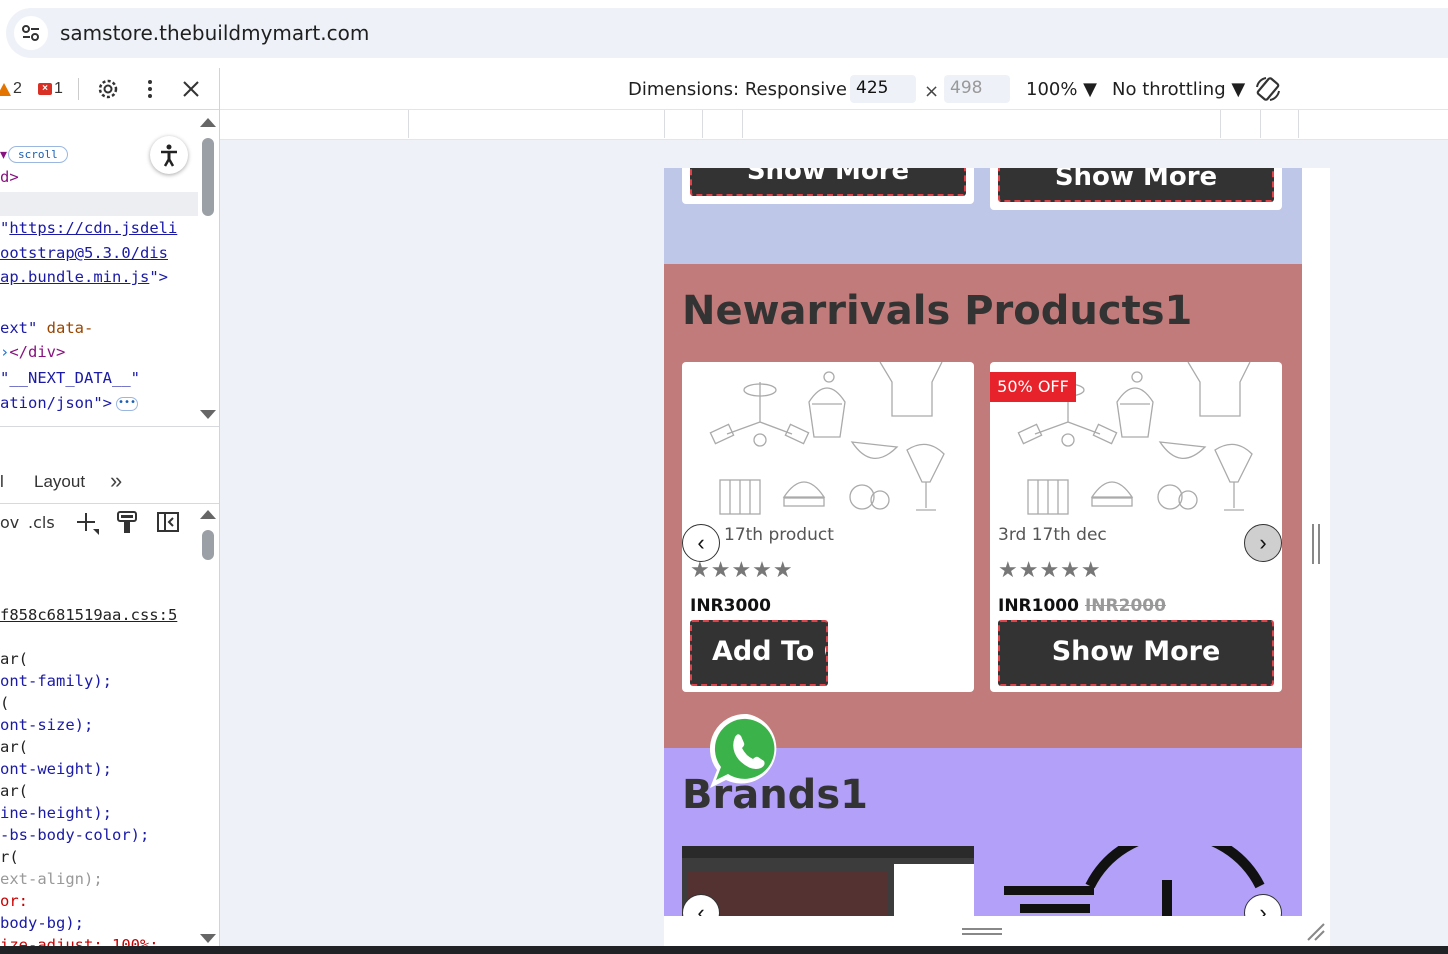 Image resolution: width=1448 pixels, height=954 pixels. I want to click on dimensions-select: Dimensions: Responsive ▼, so click(747, 89).